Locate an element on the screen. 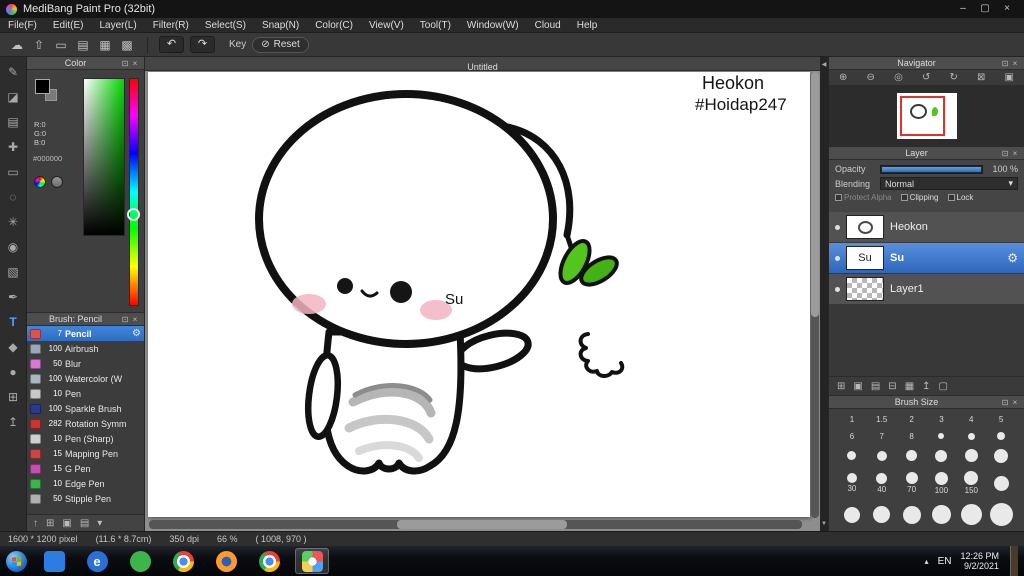  text-tool: T is located at coordinates (13, 322).